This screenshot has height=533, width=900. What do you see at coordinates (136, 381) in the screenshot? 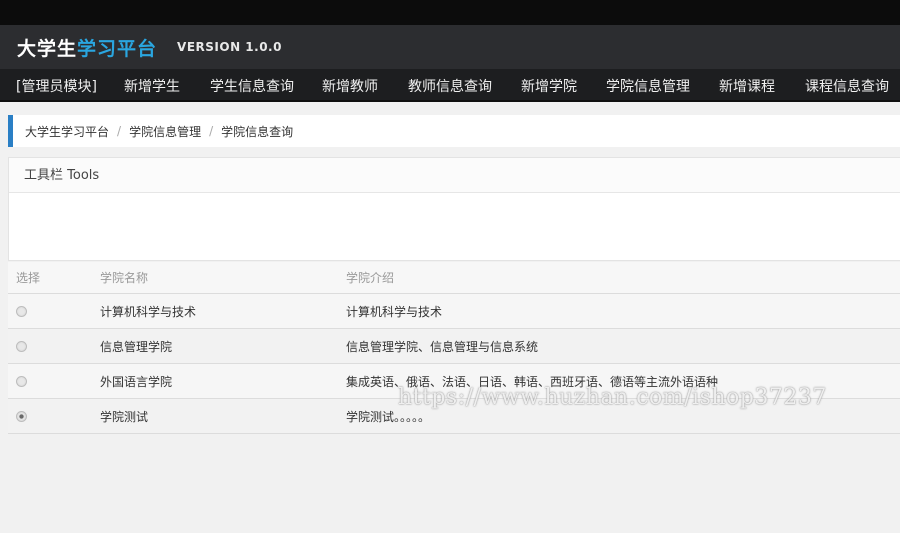
I see `cell-college-name: 外国语言学院` at bounding box center [136, 381].